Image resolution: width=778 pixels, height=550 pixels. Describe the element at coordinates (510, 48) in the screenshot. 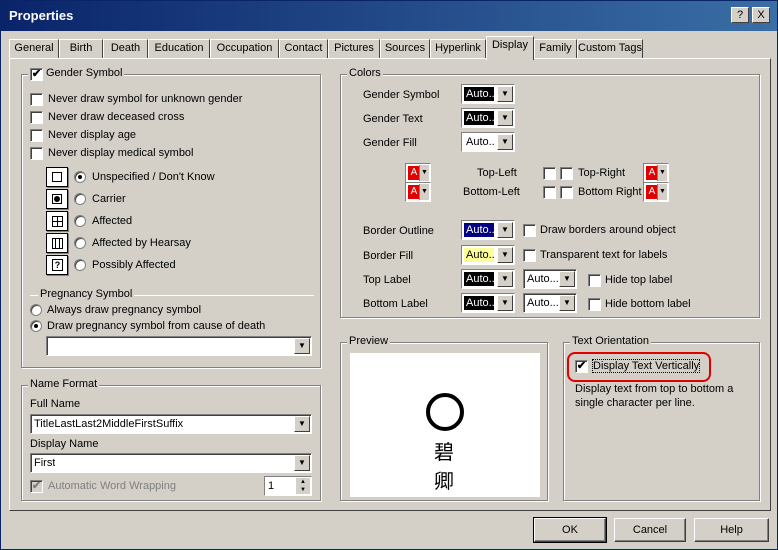

I see `tab-display: Display` at that location.